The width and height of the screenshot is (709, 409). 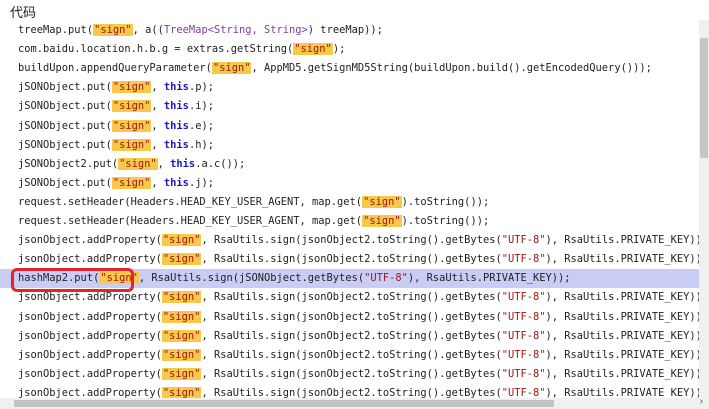 I want to click on code-line: jSONObject.put("sign", this.i);, so click(x=349, y=106).